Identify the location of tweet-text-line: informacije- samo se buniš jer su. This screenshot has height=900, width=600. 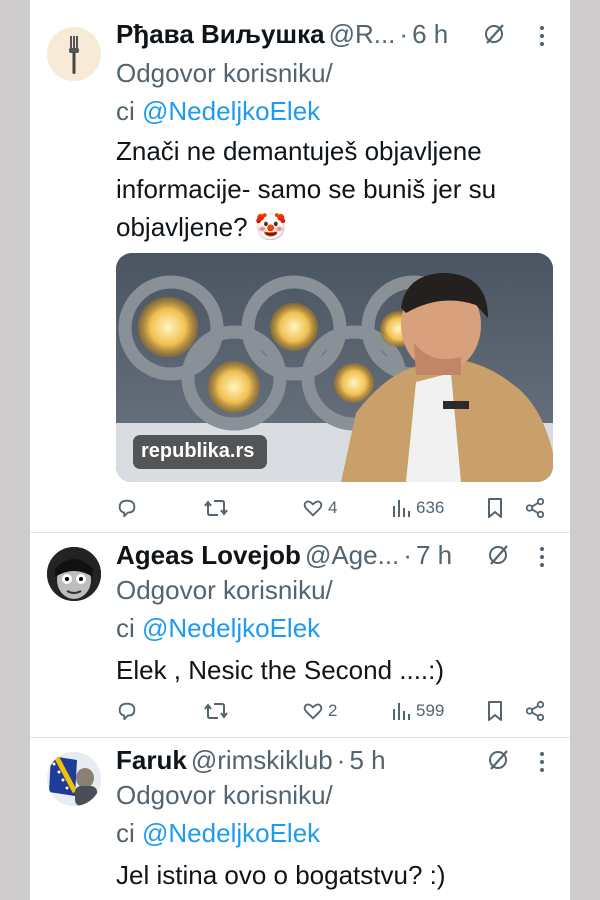
(306, 189).